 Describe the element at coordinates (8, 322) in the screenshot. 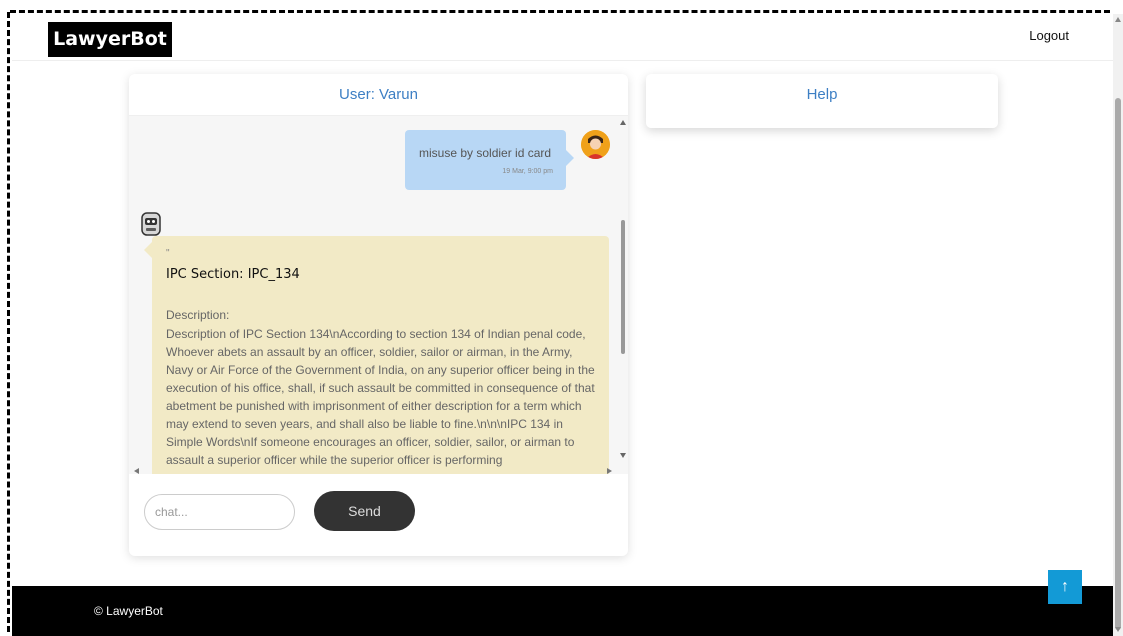

I see `dashed-border-left` at that location.